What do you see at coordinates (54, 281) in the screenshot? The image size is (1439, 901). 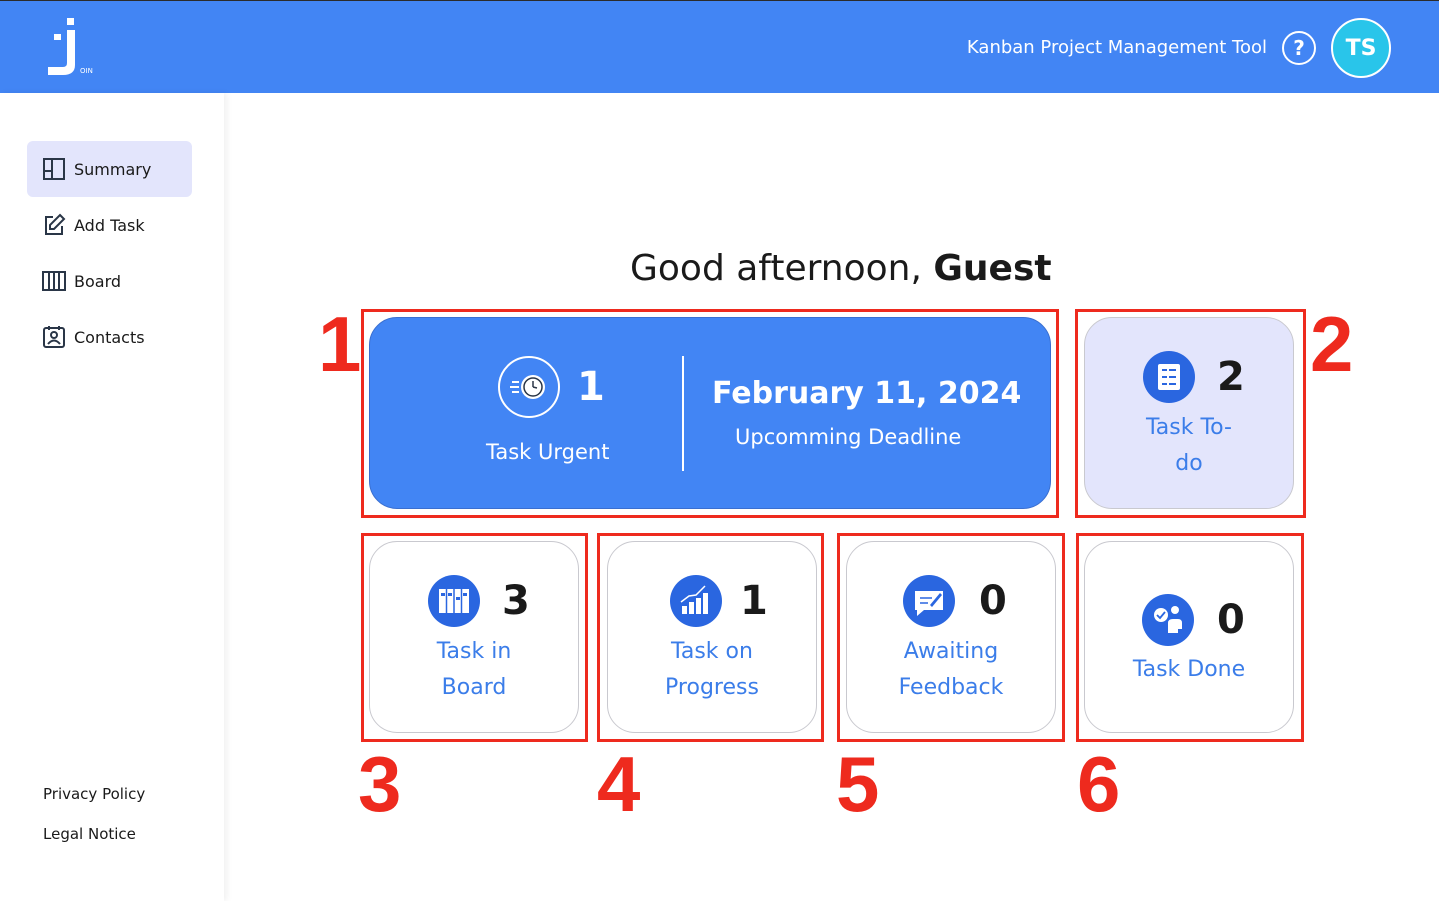 I see `board-icon` at bounding box center [54, 281].